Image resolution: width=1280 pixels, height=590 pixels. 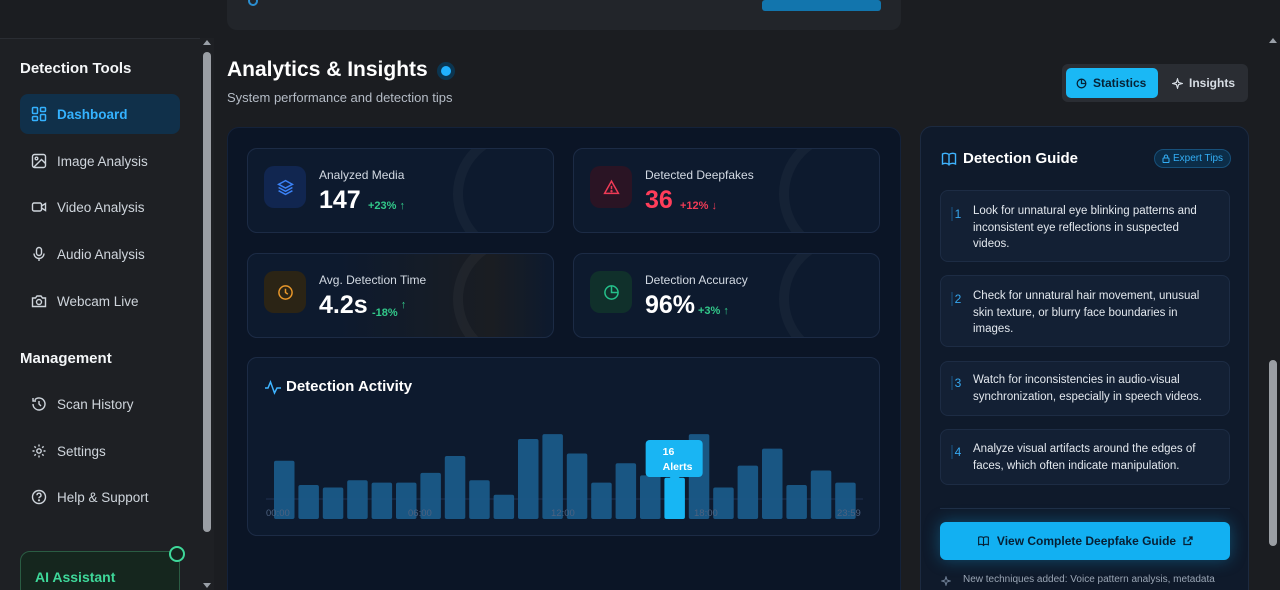 What do you see at coordinates (373, 280) in the screenshot?
I see `stat-label: Avg. Detection Time` at bounding box center [373, 280].